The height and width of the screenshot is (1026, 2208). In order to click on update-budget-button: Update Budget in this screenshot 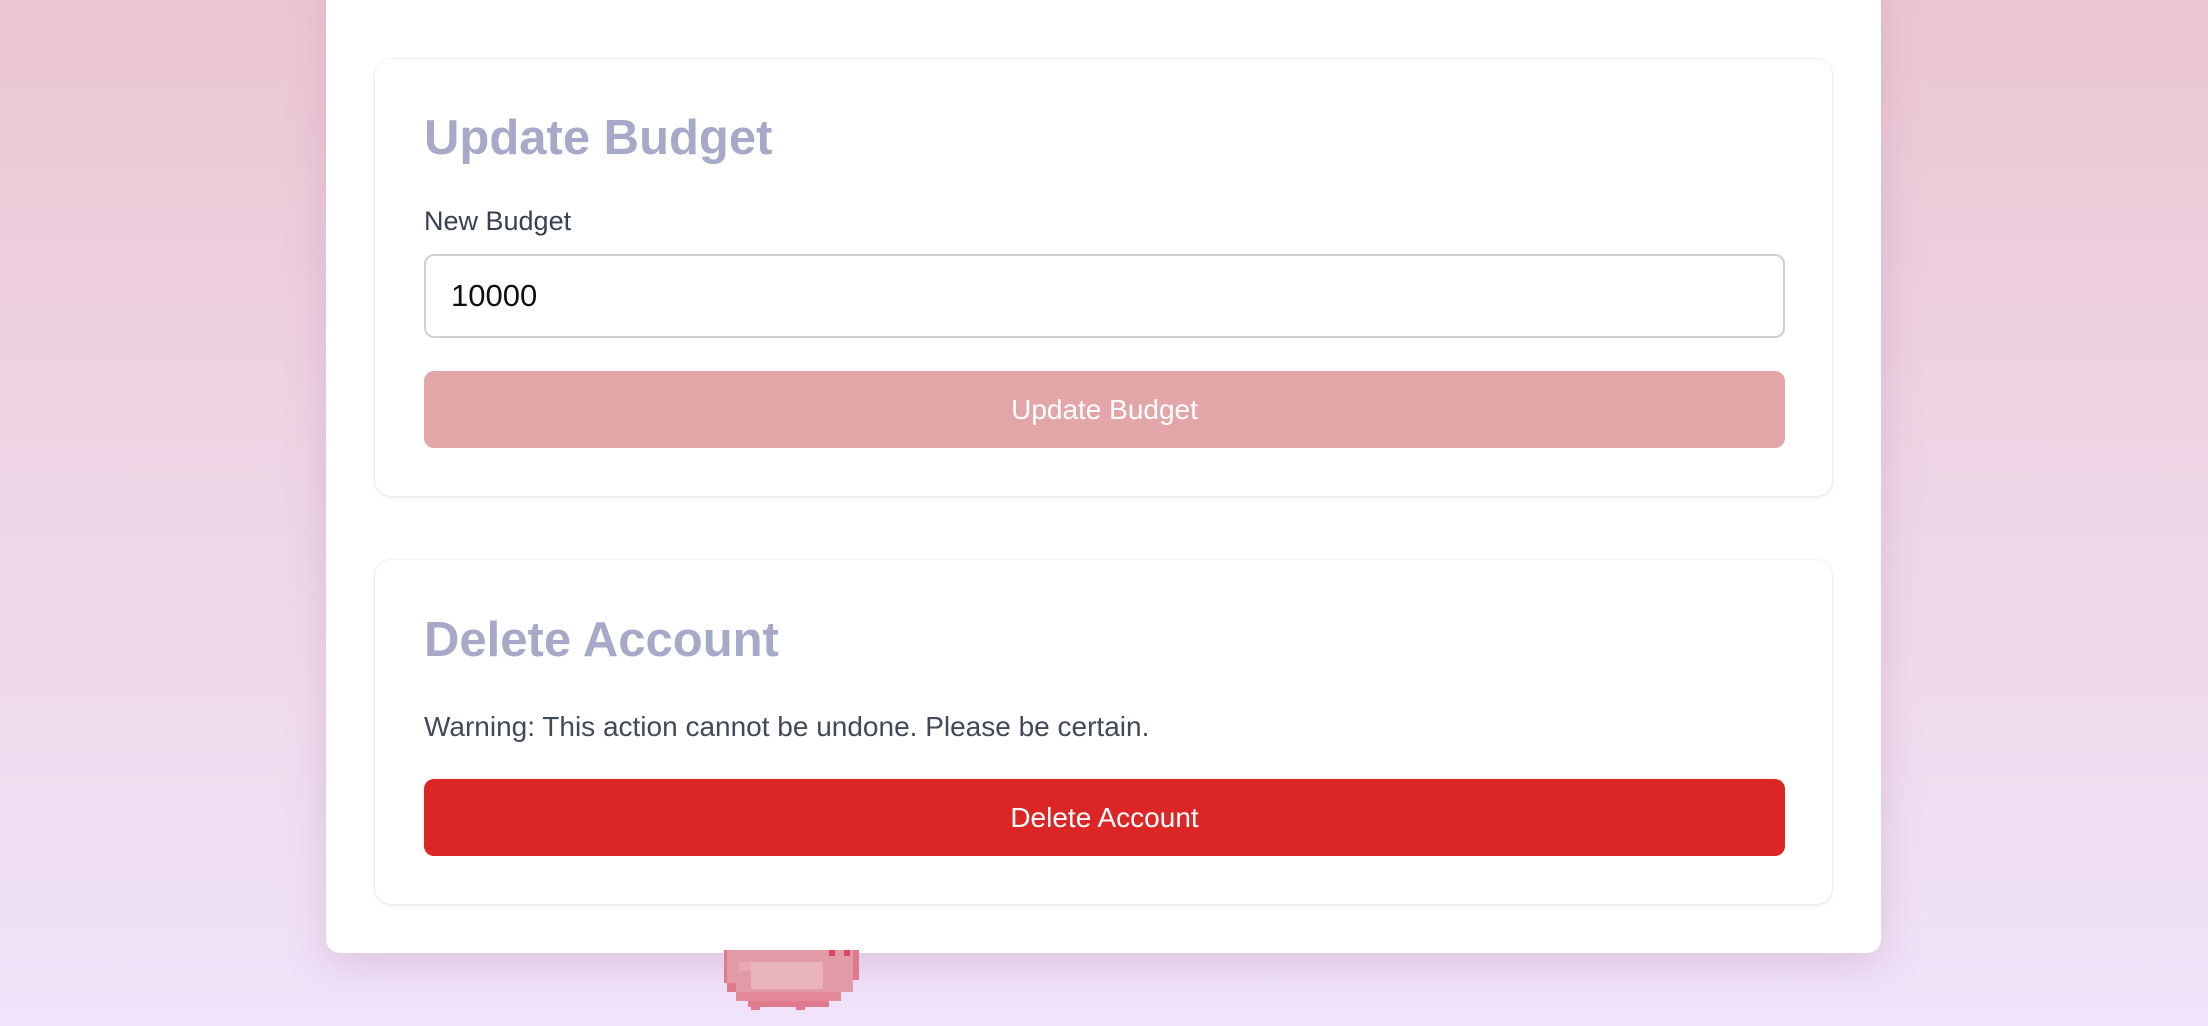, I will do `click(1104, 409)`.